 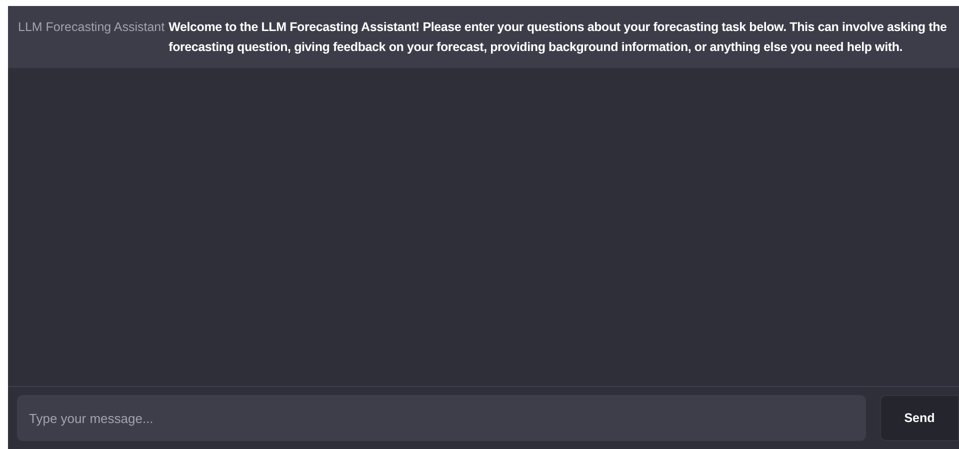 What do you see at coordinates (91, 27) in the screenshot?
I see `sender-name: LLM Forecasting Assistant` at bounding box center [91, 27].